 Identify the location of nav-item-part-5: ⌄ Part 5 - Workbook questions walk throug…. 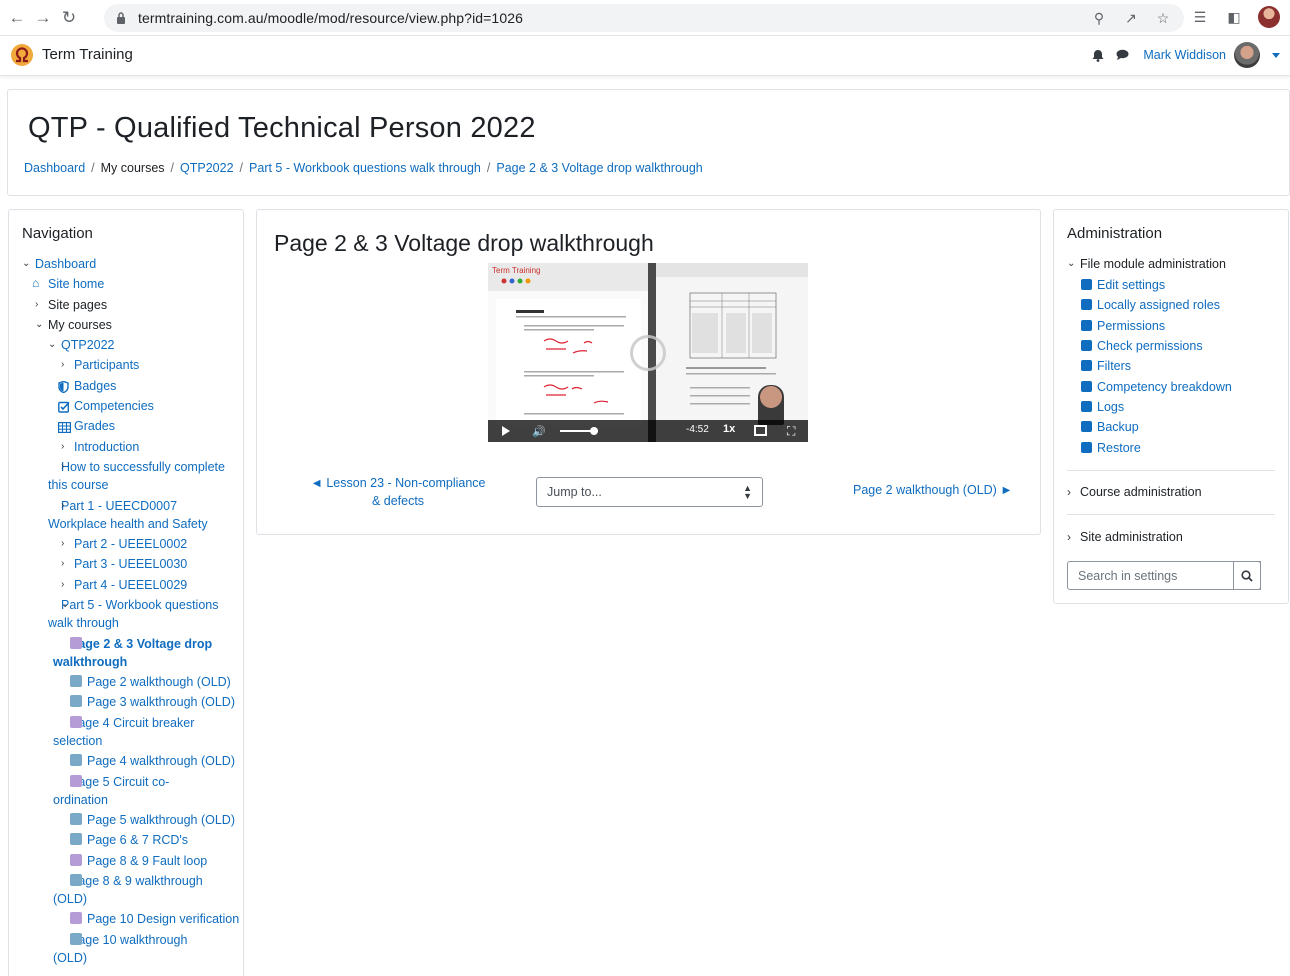
(140, 614).